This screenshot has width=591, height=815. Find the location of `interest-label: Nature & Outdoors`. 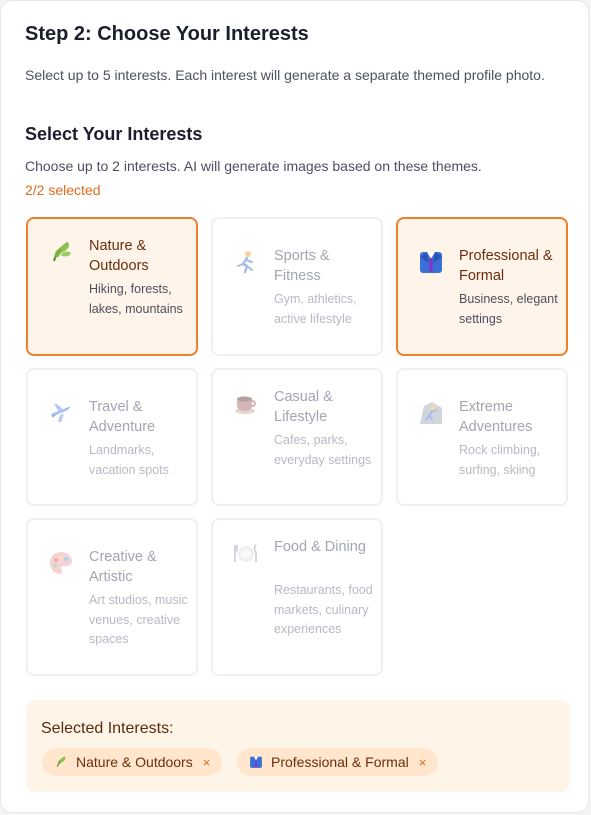

interest-label: Nature & Outdoors is located at coordinates (119, 256).